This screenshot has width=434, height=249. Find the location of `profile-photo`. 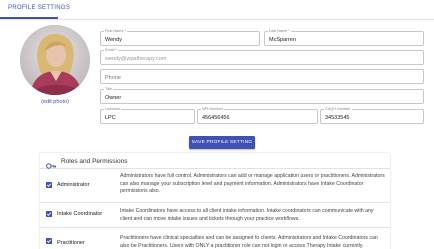

profile-photo is located at coordinates (55, 60).